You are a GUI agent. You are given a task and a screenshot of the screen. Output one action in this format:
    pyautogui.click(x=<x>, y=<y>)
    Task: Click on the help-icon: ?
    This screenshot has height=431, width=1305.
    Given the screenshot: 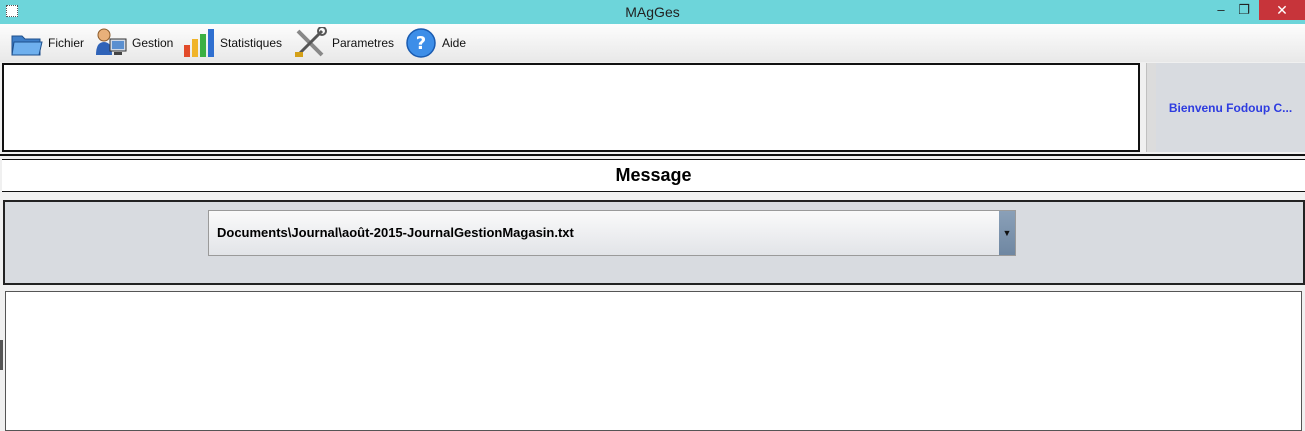 What is the action you would take?
    pyautogui.click(x=421, y=43)
    